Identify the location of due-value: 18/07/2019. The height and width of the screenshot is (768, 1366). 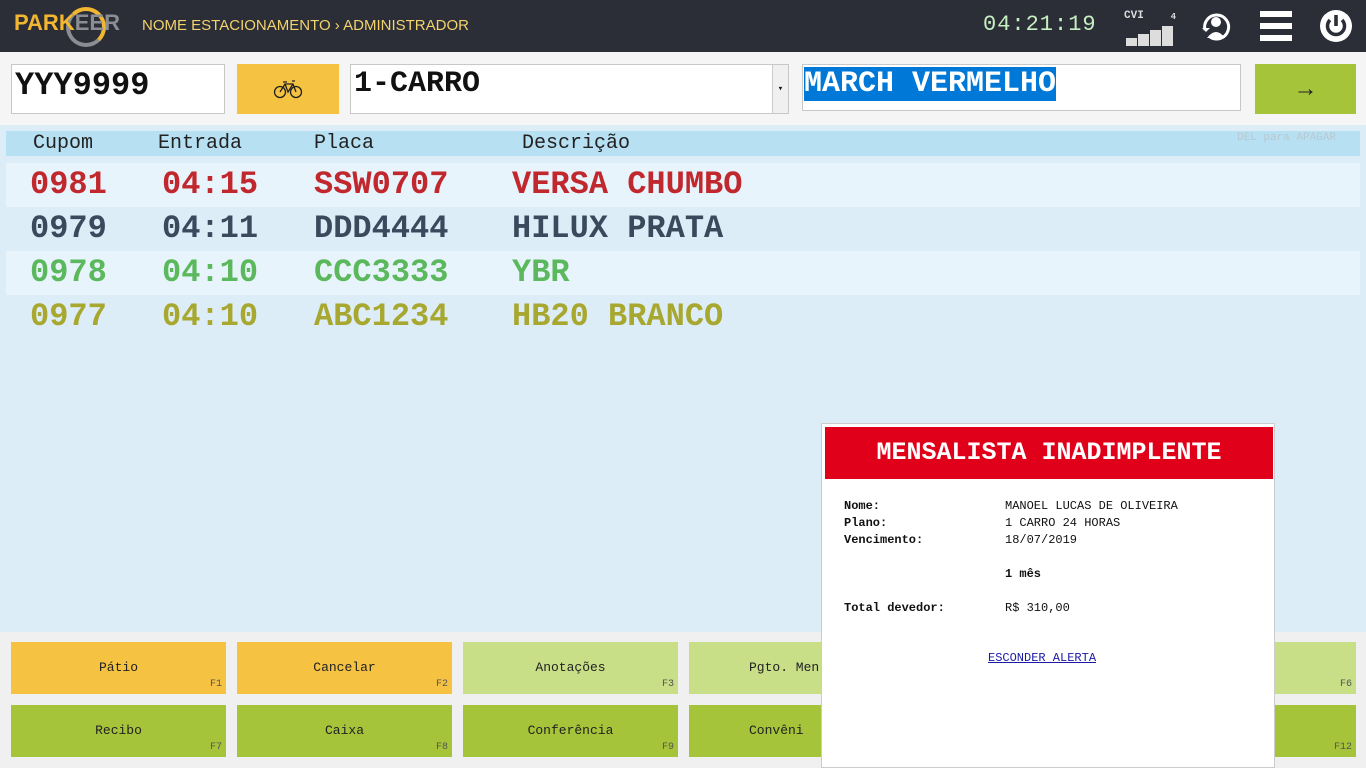
(1041, 540).